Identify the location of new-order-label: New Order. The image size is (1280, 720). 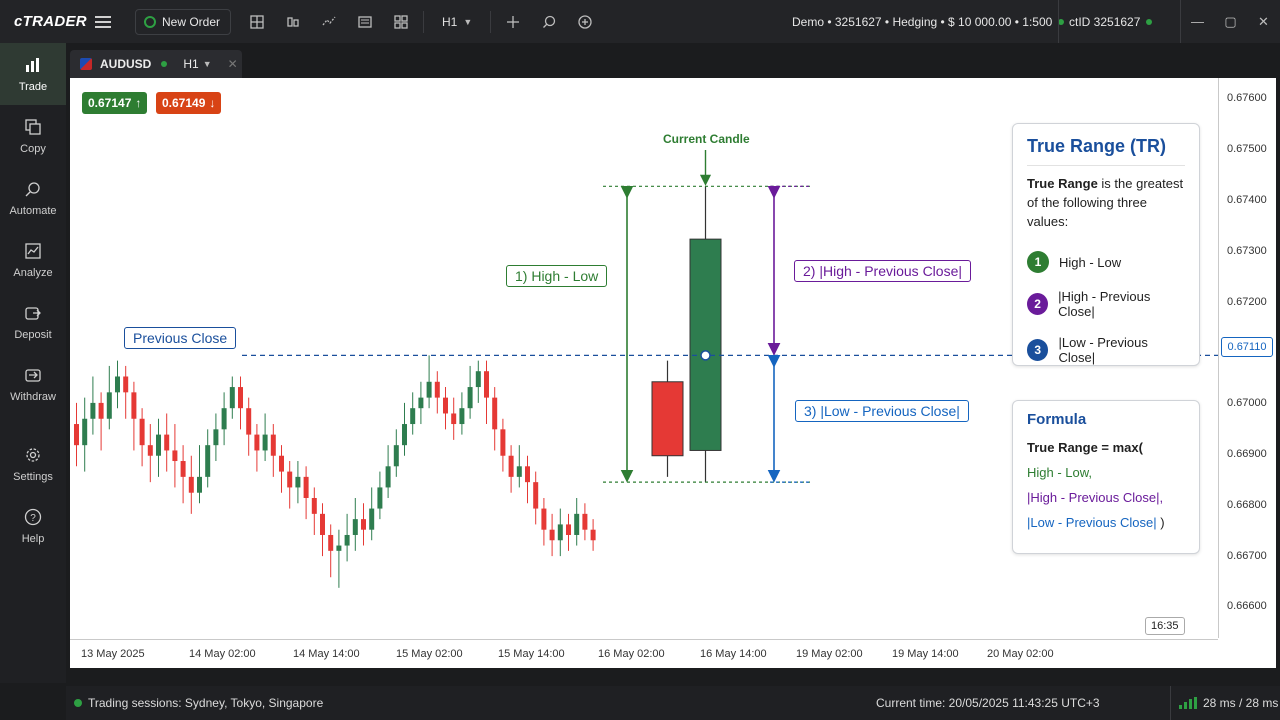
(191, 21).